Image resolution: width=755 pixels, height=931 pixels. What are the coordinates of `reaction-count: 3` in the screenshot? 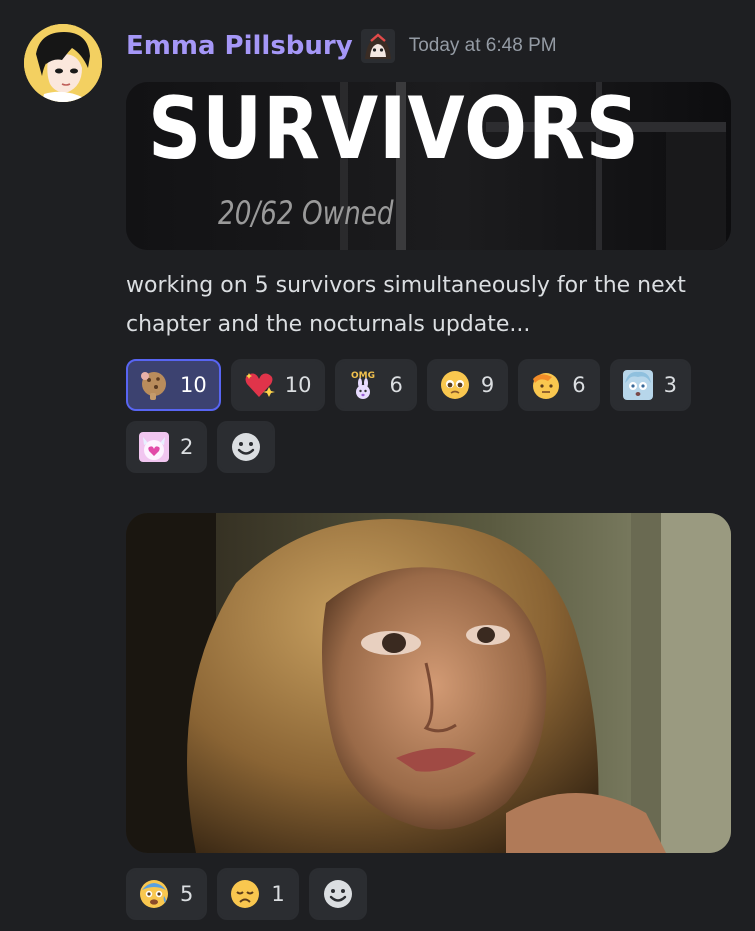 It's located at (670, 385).